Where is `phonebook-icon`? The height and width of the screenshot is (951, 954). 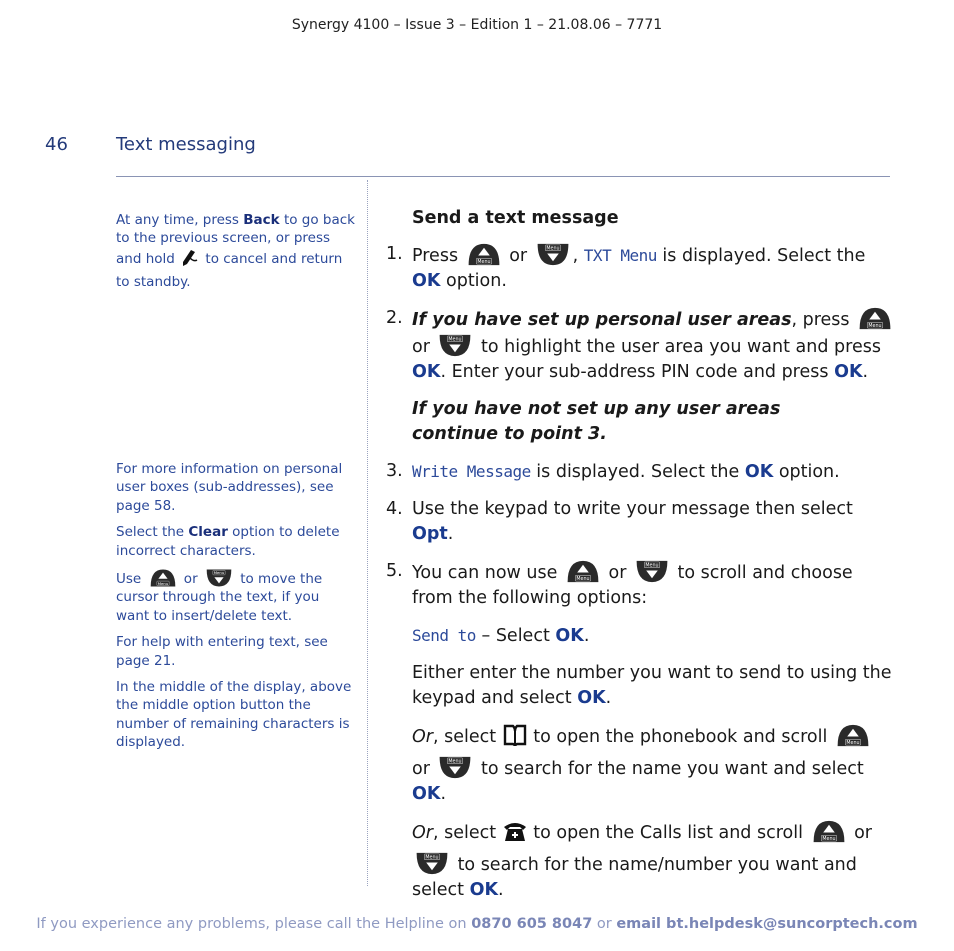 phonebook-icon is located at coordinates (515, 739).